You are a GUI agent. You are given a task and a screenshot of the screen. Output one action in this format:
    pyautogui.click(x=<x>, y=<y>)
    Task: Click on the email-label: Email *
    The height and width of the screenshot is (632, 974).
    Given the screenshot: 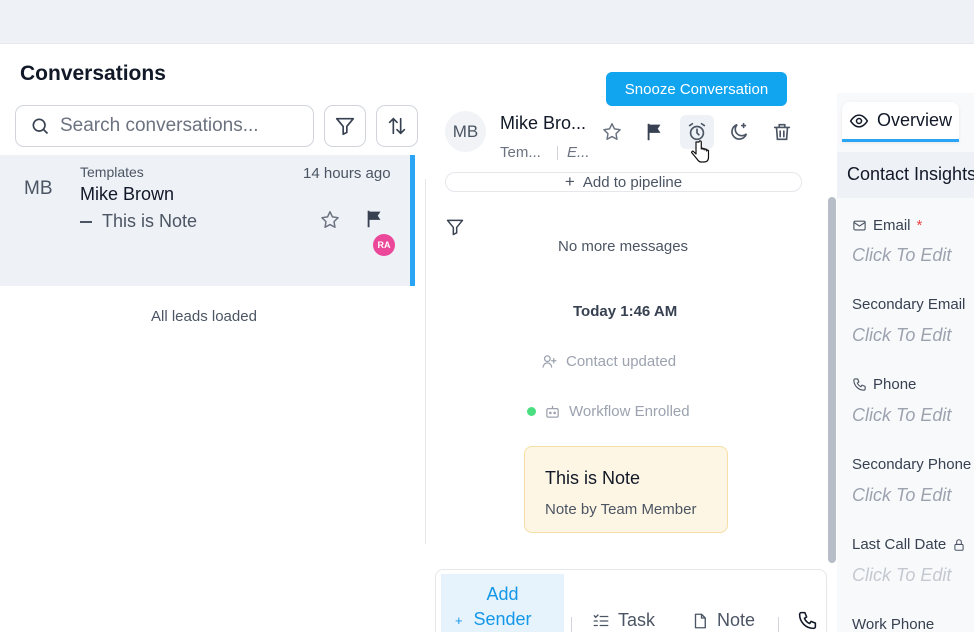 What is the action you would take?
    pyautogui.click(x=887, y=225)
    